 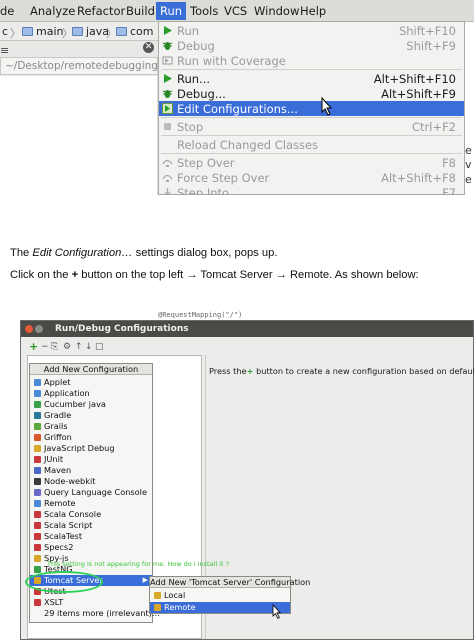 What do you see at coordinates (311, 190) in the screenshot?
I see `run-menu-item-step-into: Step Into F7` at bounding box center [311, 190].